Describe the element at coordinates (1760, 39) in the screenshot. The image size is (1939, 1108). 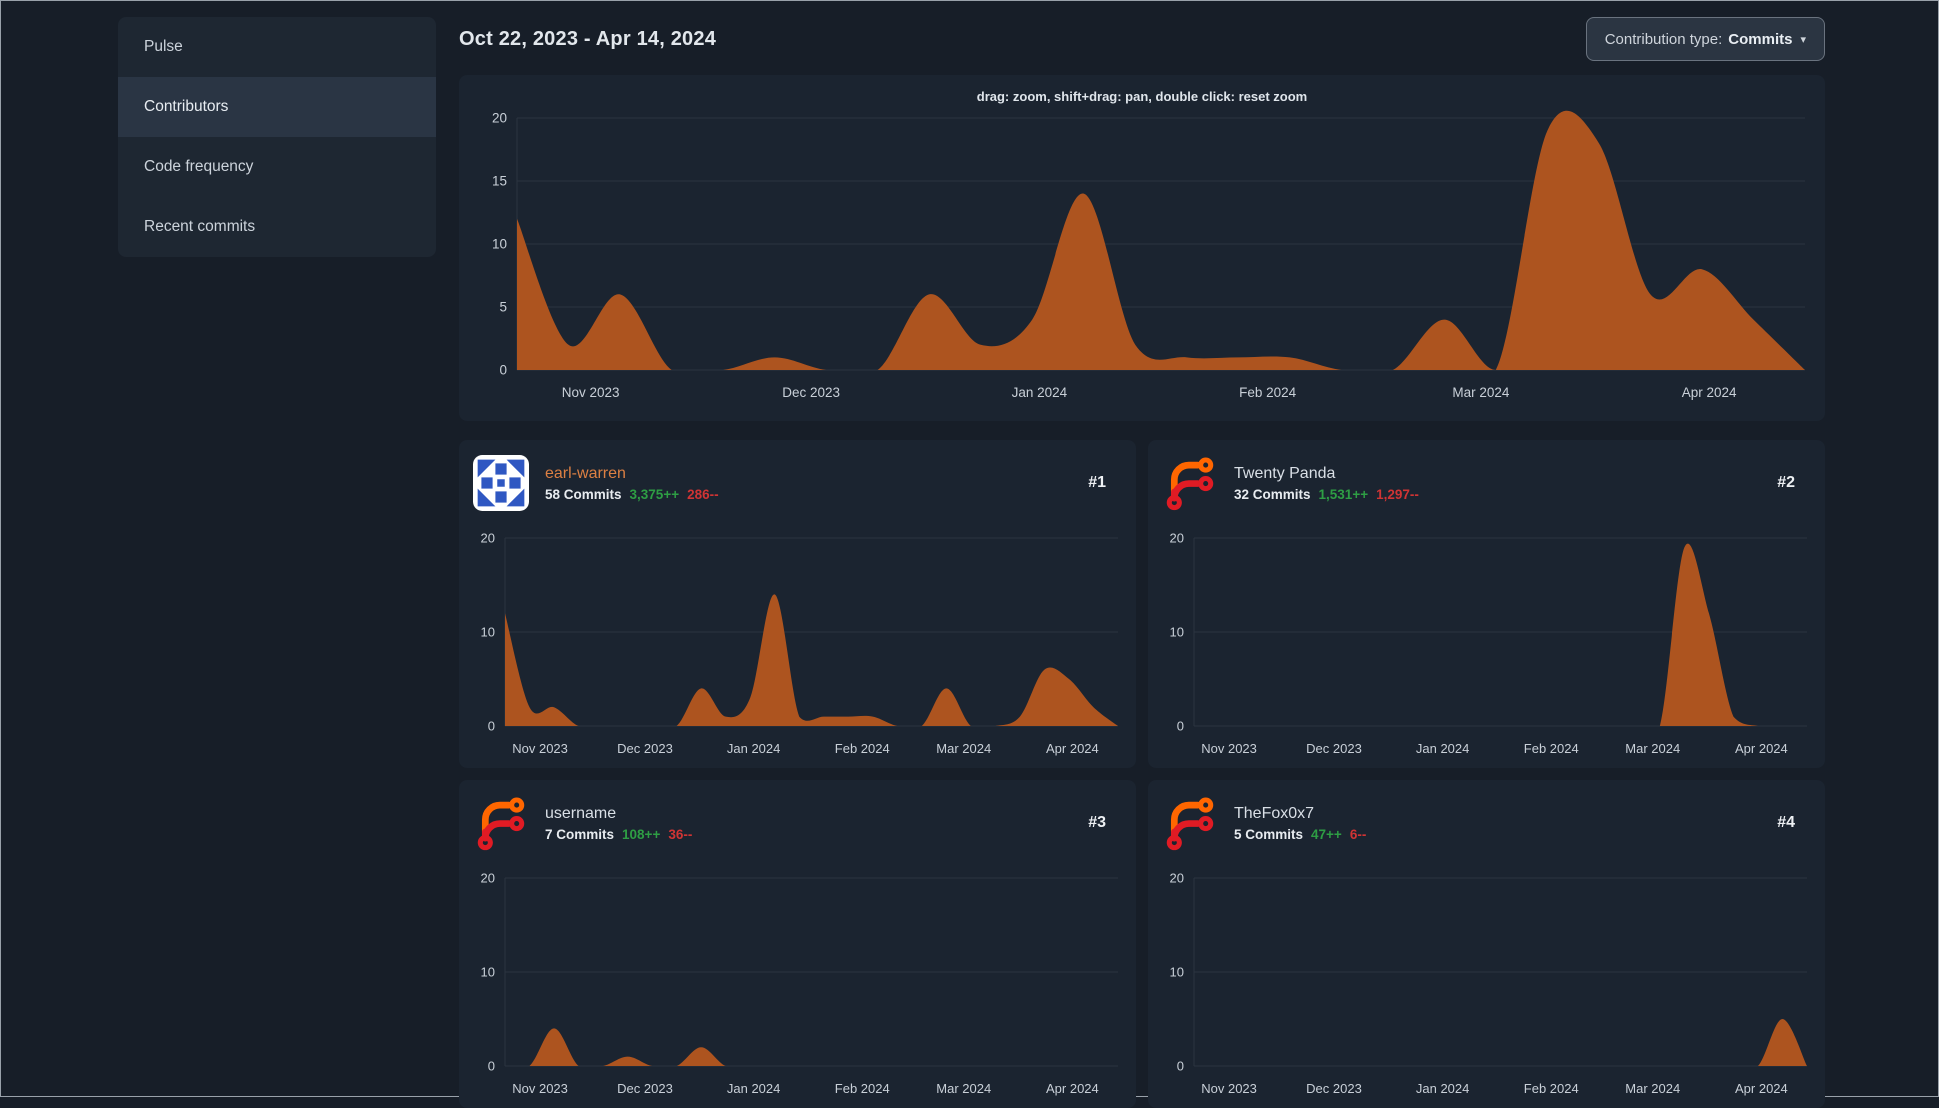
I see `contribution-type-value: Commits` at that location.